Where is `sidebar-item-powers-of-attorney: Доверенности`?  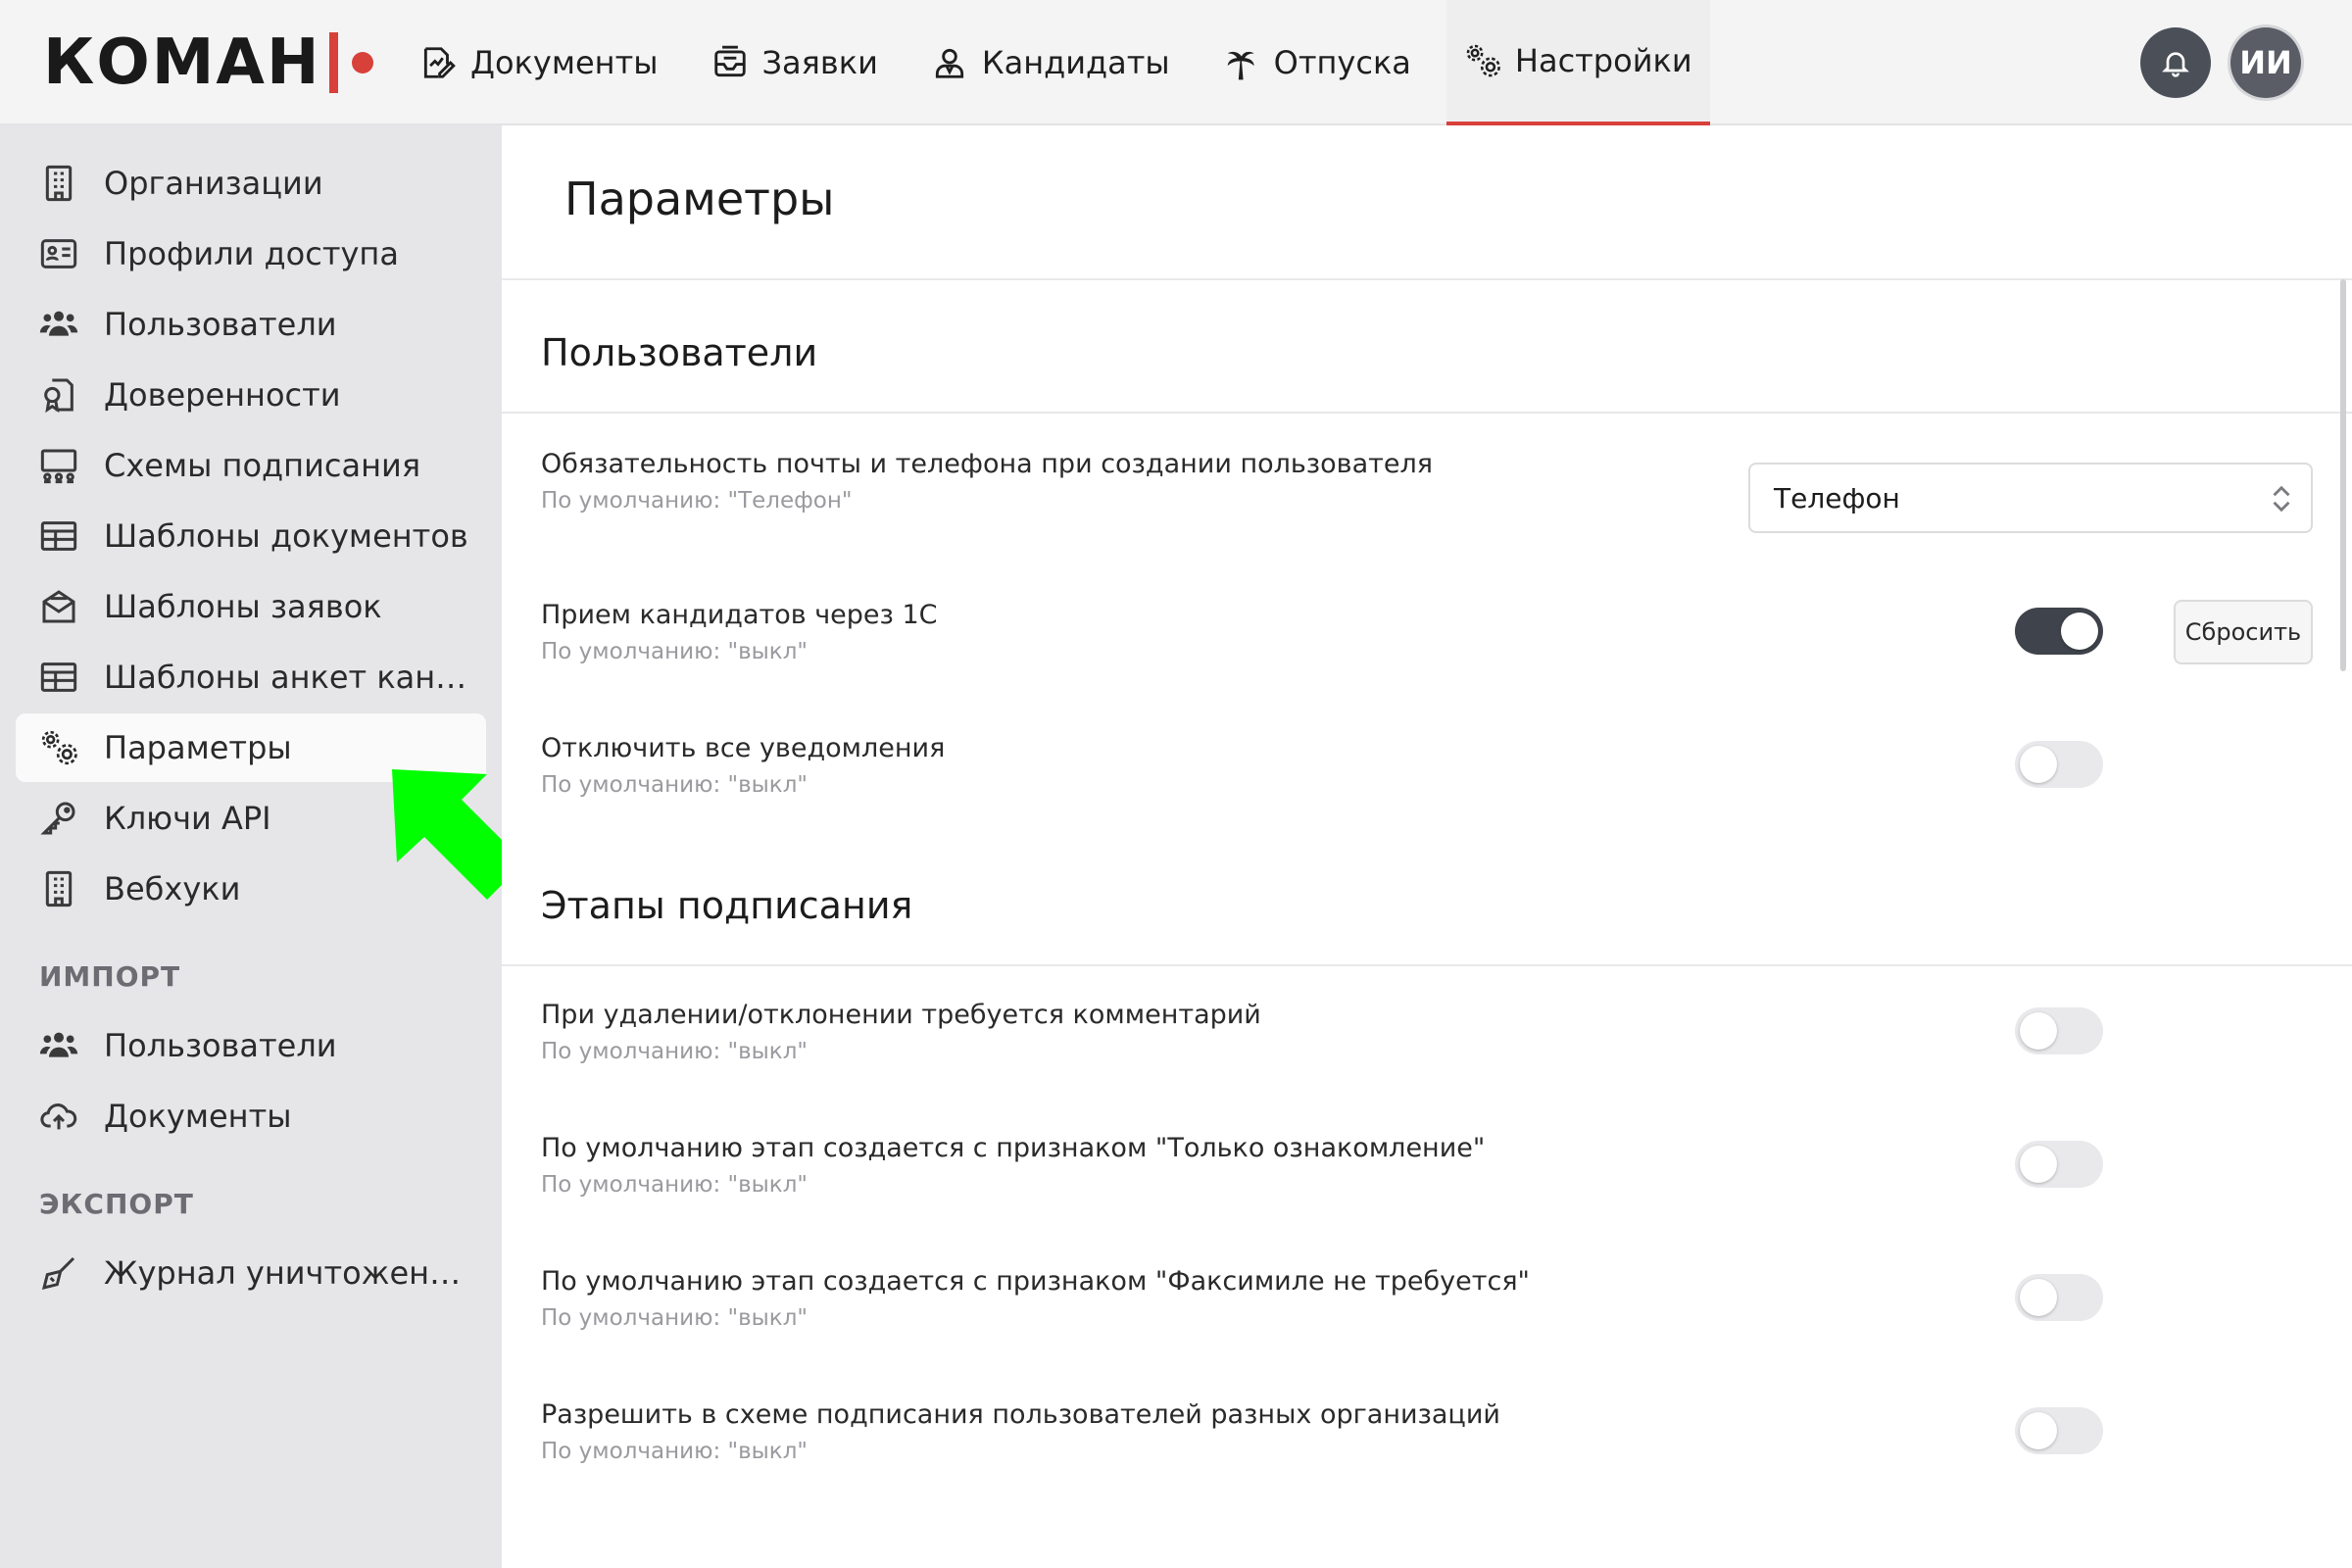
sidebar-item-powers-of-attorney: Доверенности is located at coordinates (251, 395).